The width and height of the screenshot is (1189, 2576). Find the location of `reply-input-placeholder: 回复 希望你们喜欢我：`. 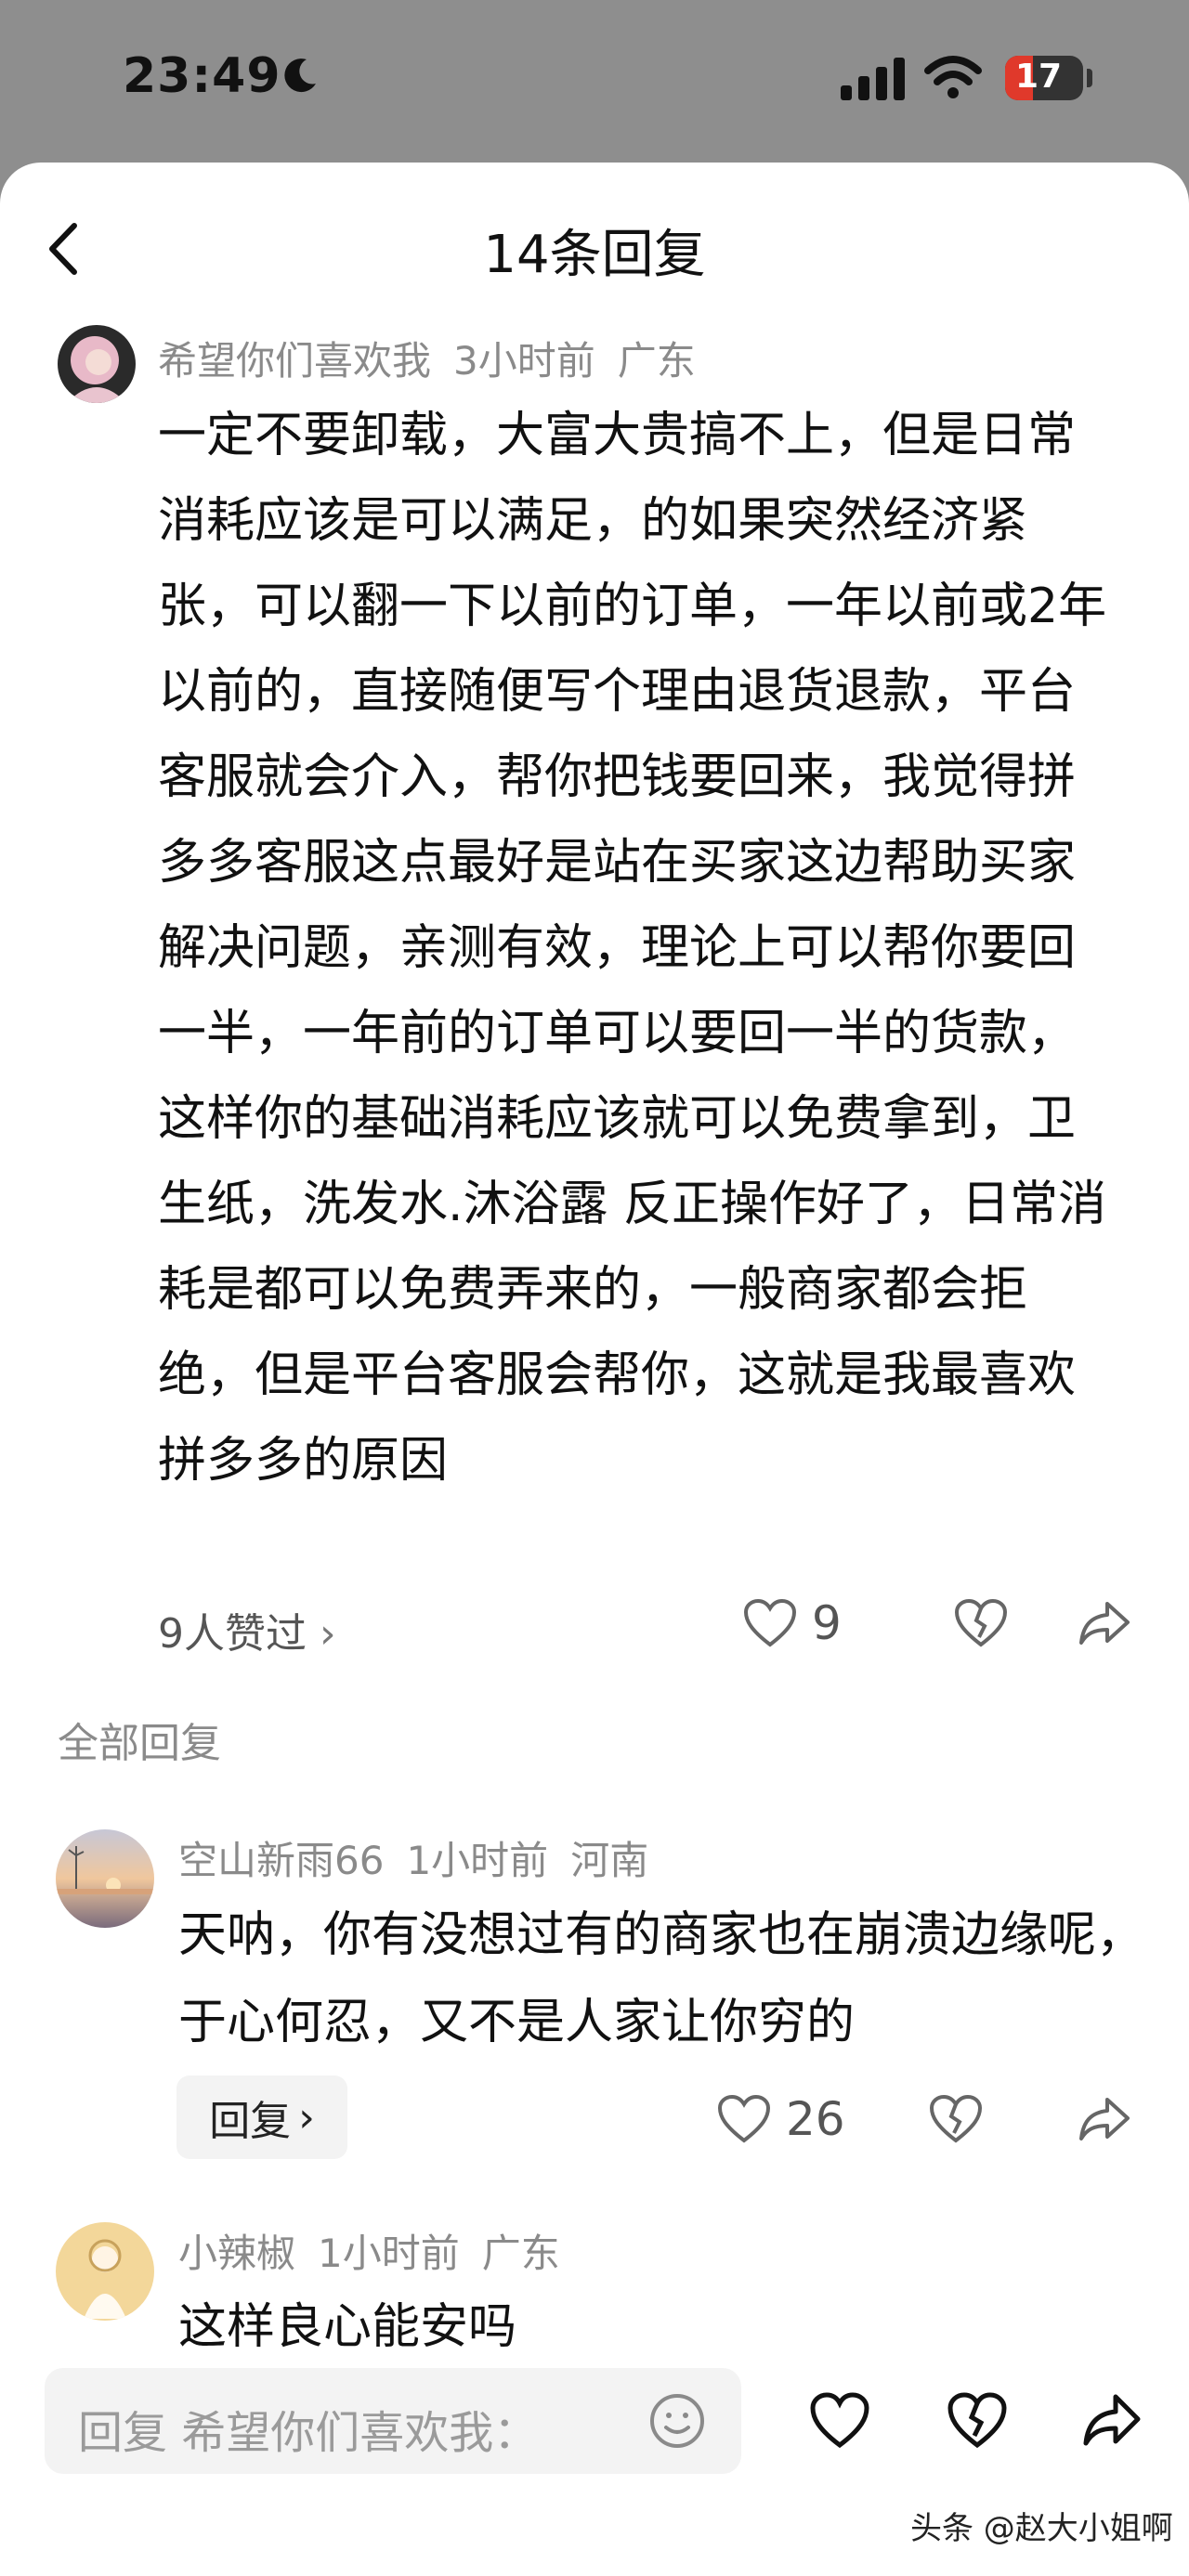

reply-input-placeholder: 回复 希望你们喜欢我： is located at coordinates (308, 2433).